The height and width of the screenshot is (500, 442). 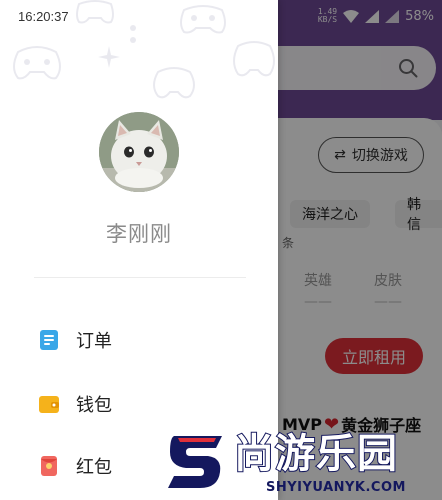 What do you see at coordinates (94, 467) in the screenshot?
I see `menu-label-red-packet: 红包` at bounding box center [94, 467].